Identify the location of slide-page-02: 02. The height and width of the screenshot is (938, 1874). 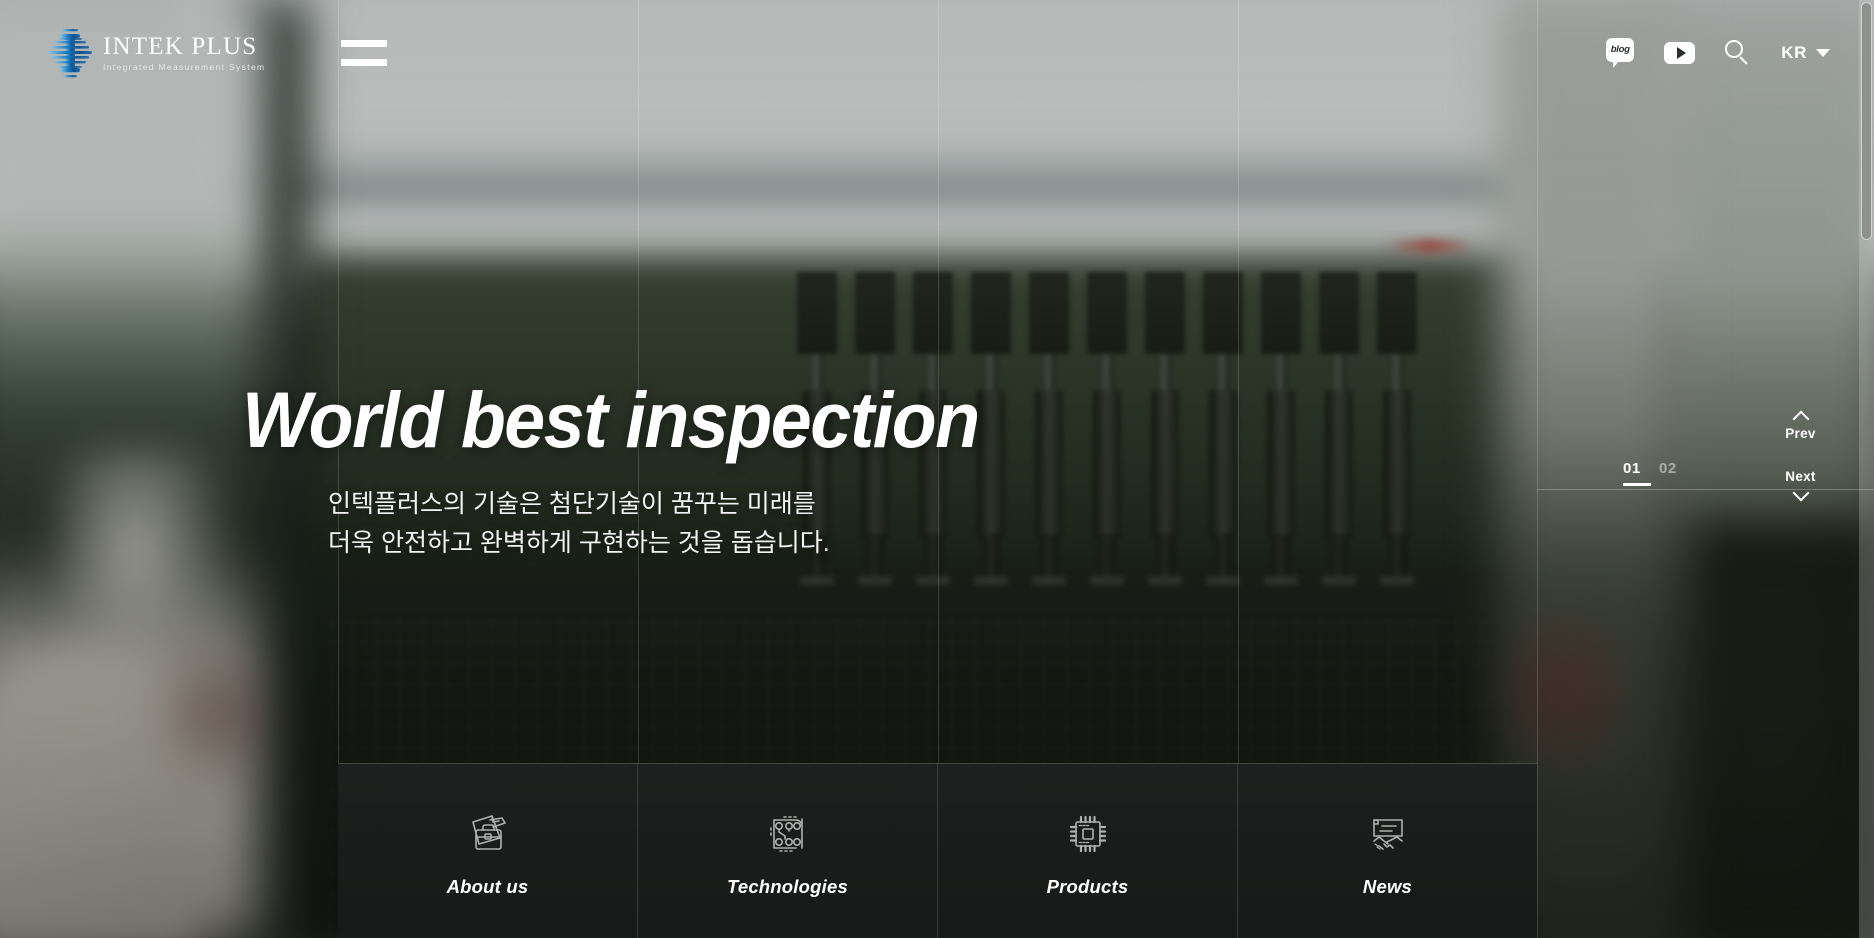
(1668, 468).